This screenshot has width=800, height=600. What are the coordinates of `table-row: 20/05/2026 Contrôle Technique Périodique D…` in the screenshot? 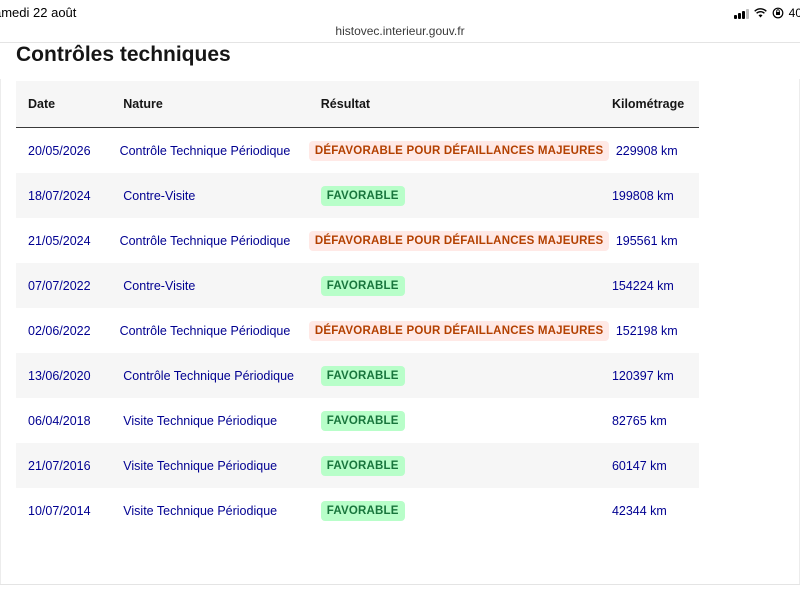 It's located at (357, 150).